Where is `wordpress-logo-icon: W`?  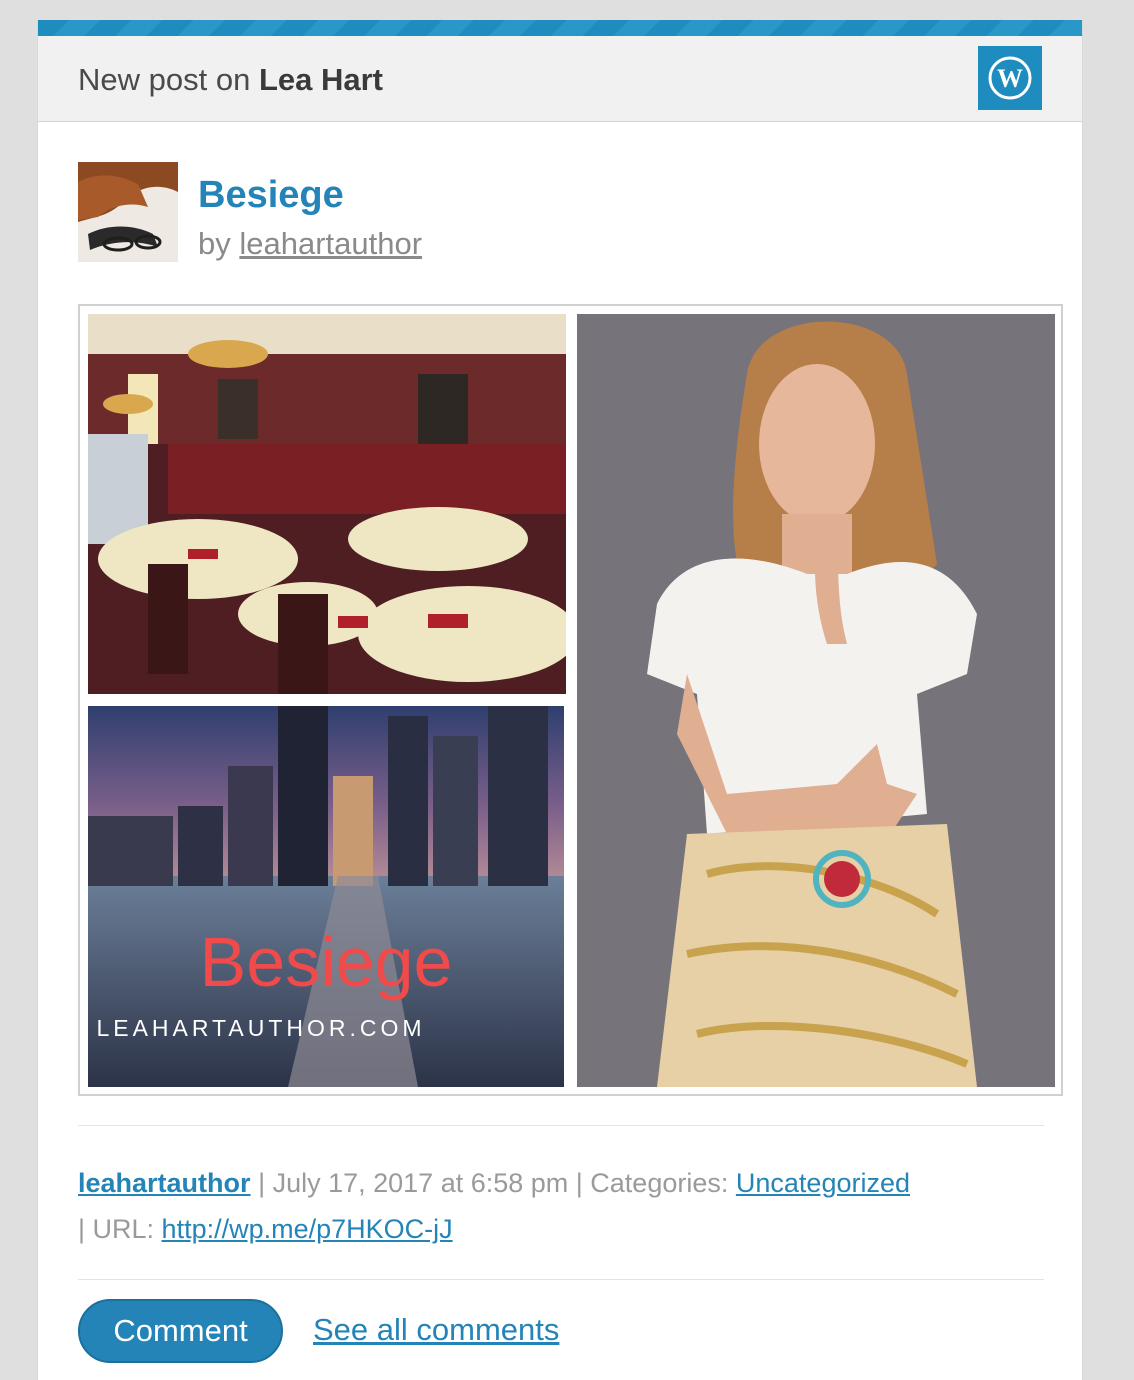
wordpress-logo-icon: W is located at coordinates (1010, 78).